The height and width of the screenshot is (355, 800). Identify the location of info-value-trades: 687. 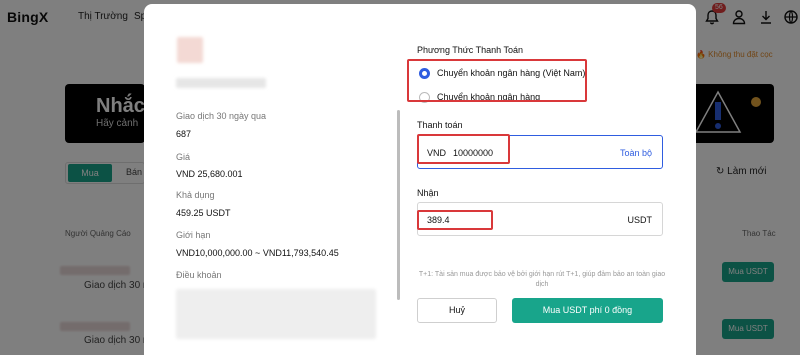
(184, 134).